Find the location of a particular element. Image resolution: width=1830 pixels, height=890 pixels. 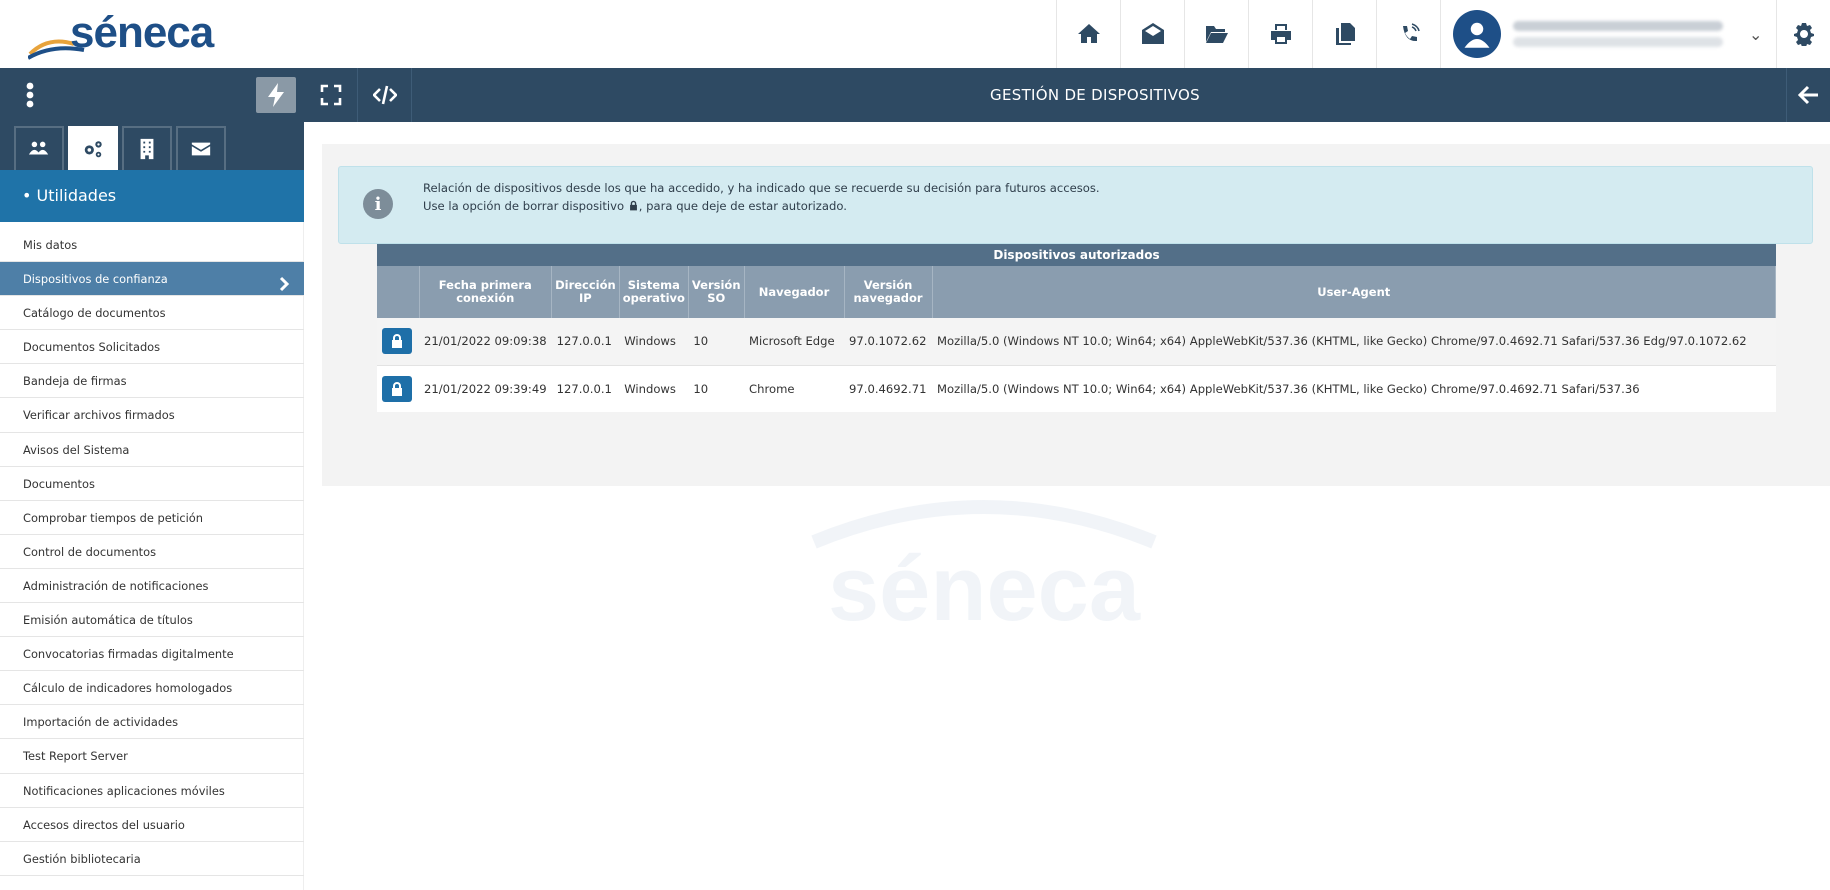

copy-icon is located at coordinates (1345, 34).